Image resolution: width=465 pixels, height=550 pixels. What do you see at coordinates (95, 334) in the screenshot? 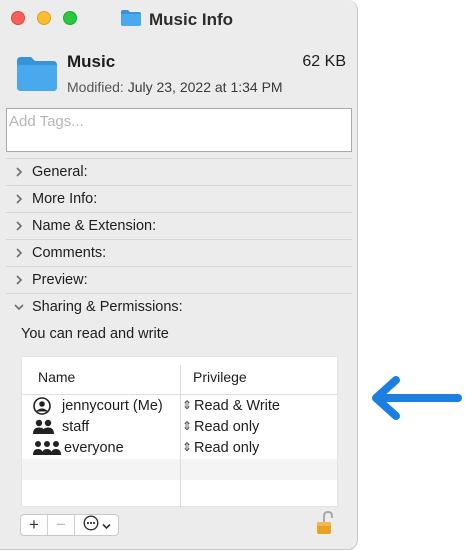
I see `permission-description: You can read and write` at bounding box center [95, 334].